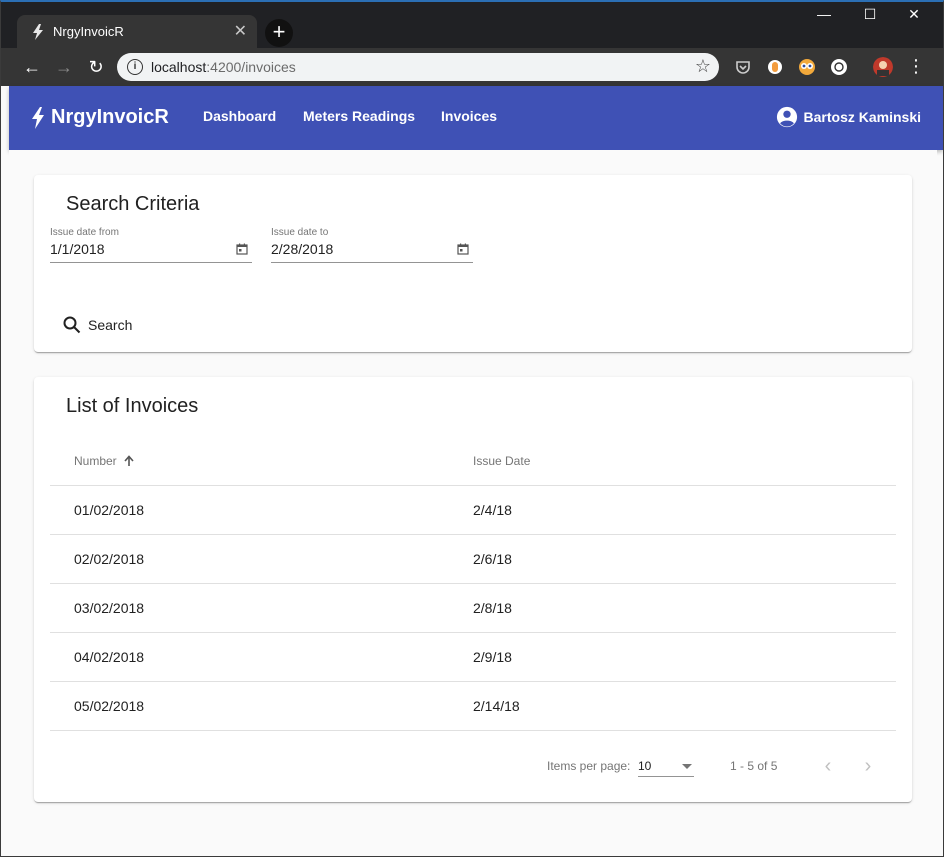  I want to click on user-name: Bartosz Kaminski, so click(862, 117).